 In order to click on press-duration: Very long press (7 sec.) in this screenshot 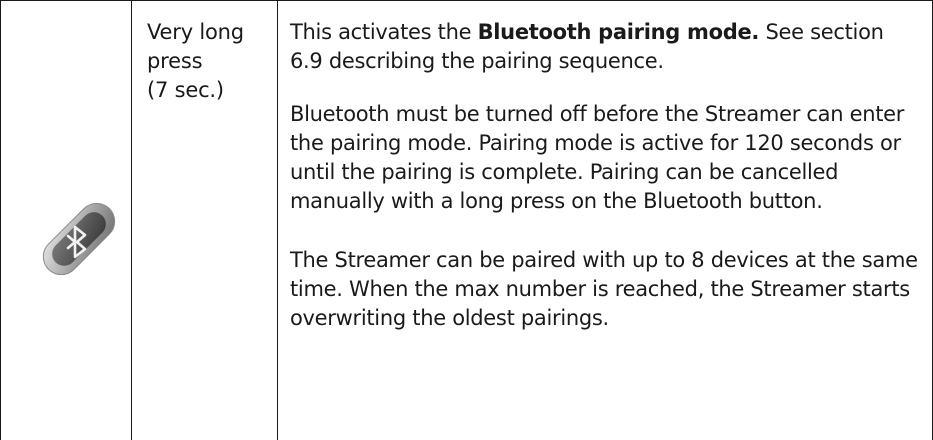, I will do `click(212, 61)`.